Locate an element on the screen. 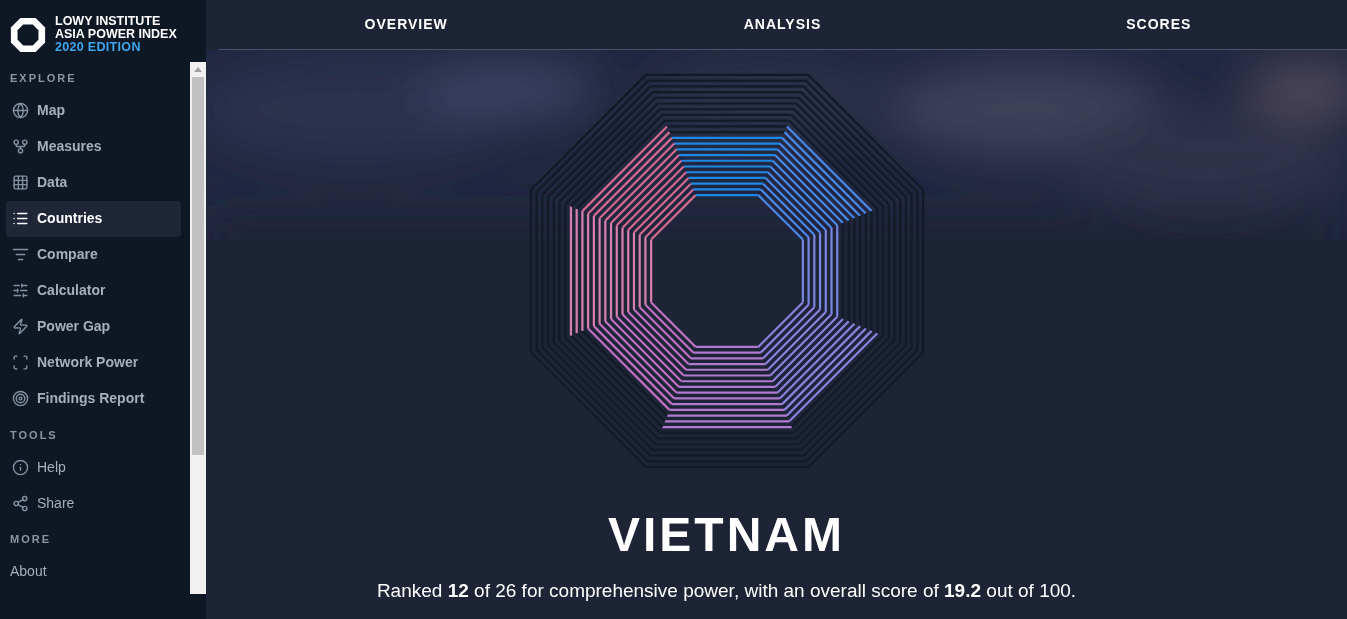 The height and width of the screenshot is (619, 1347). nav-tab: OVERVIEW is located at coordinates (406, 24).